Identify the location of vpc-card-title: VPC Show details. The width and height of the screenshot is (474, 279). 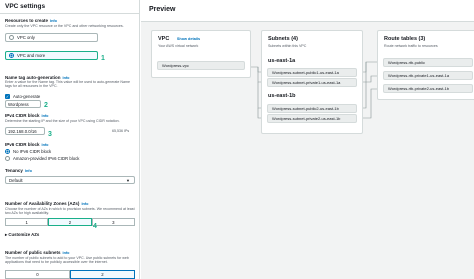
(179, 39).